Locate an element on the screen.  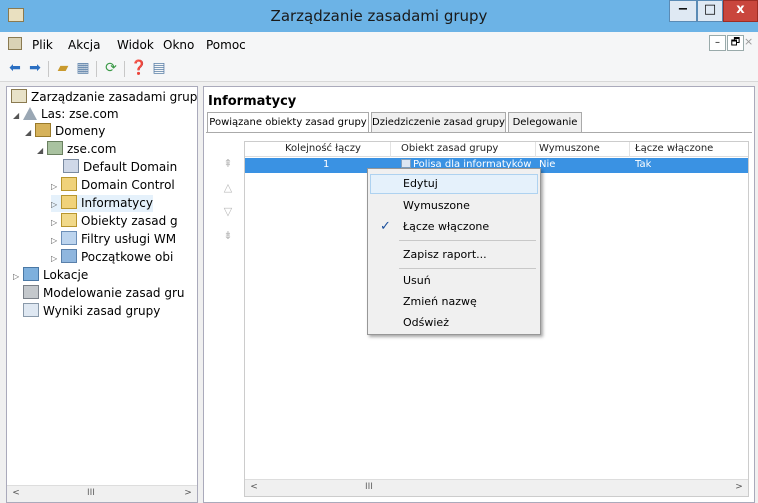
column-gpo: Obiekt zasad grupy is located at coordinates (449, 148).